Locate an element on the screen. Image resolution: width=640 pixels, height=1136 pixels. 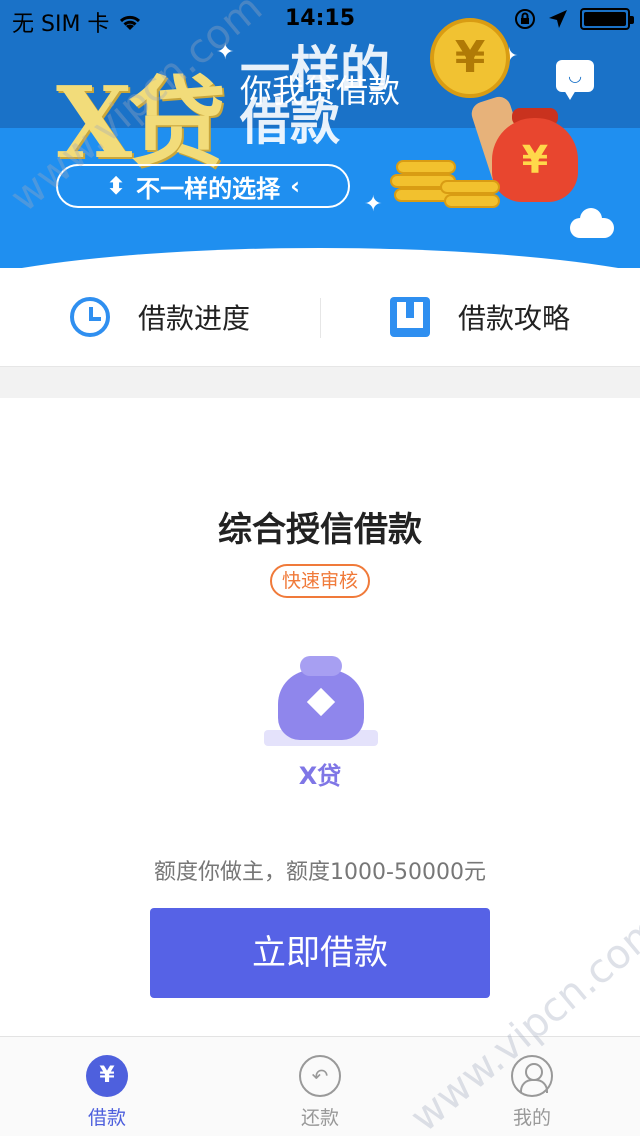
loan-guide-link: 借款攻略 is located at coordinates (480, 317).